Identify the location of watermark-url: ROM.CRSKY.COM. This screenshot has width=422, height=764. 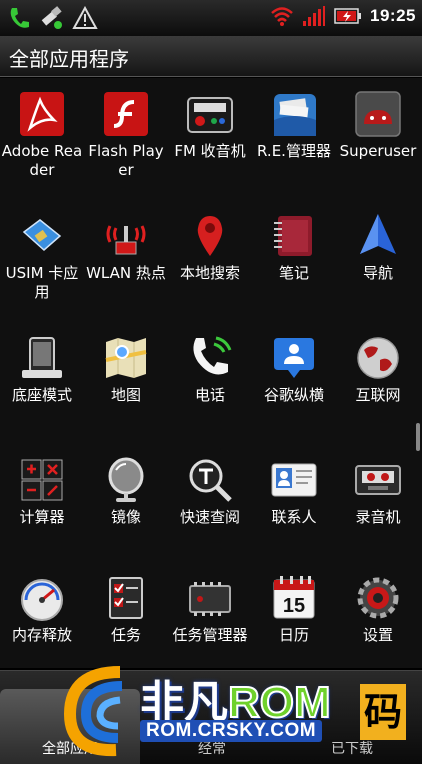
(231, 731).